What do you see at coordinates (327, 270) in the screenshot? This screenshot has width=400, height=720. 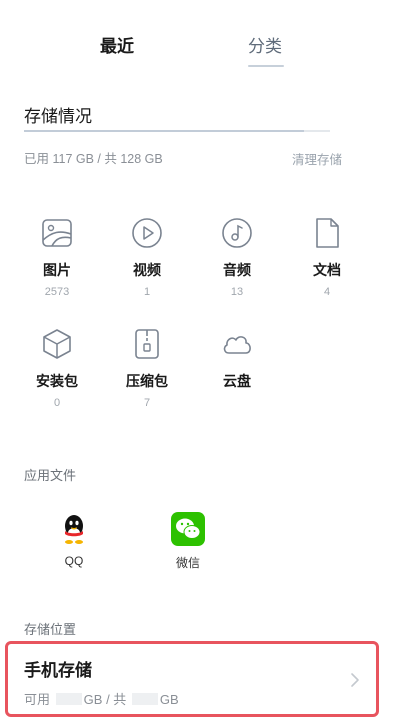 I see `category-label: 文档` at bounding box center [327, 270].